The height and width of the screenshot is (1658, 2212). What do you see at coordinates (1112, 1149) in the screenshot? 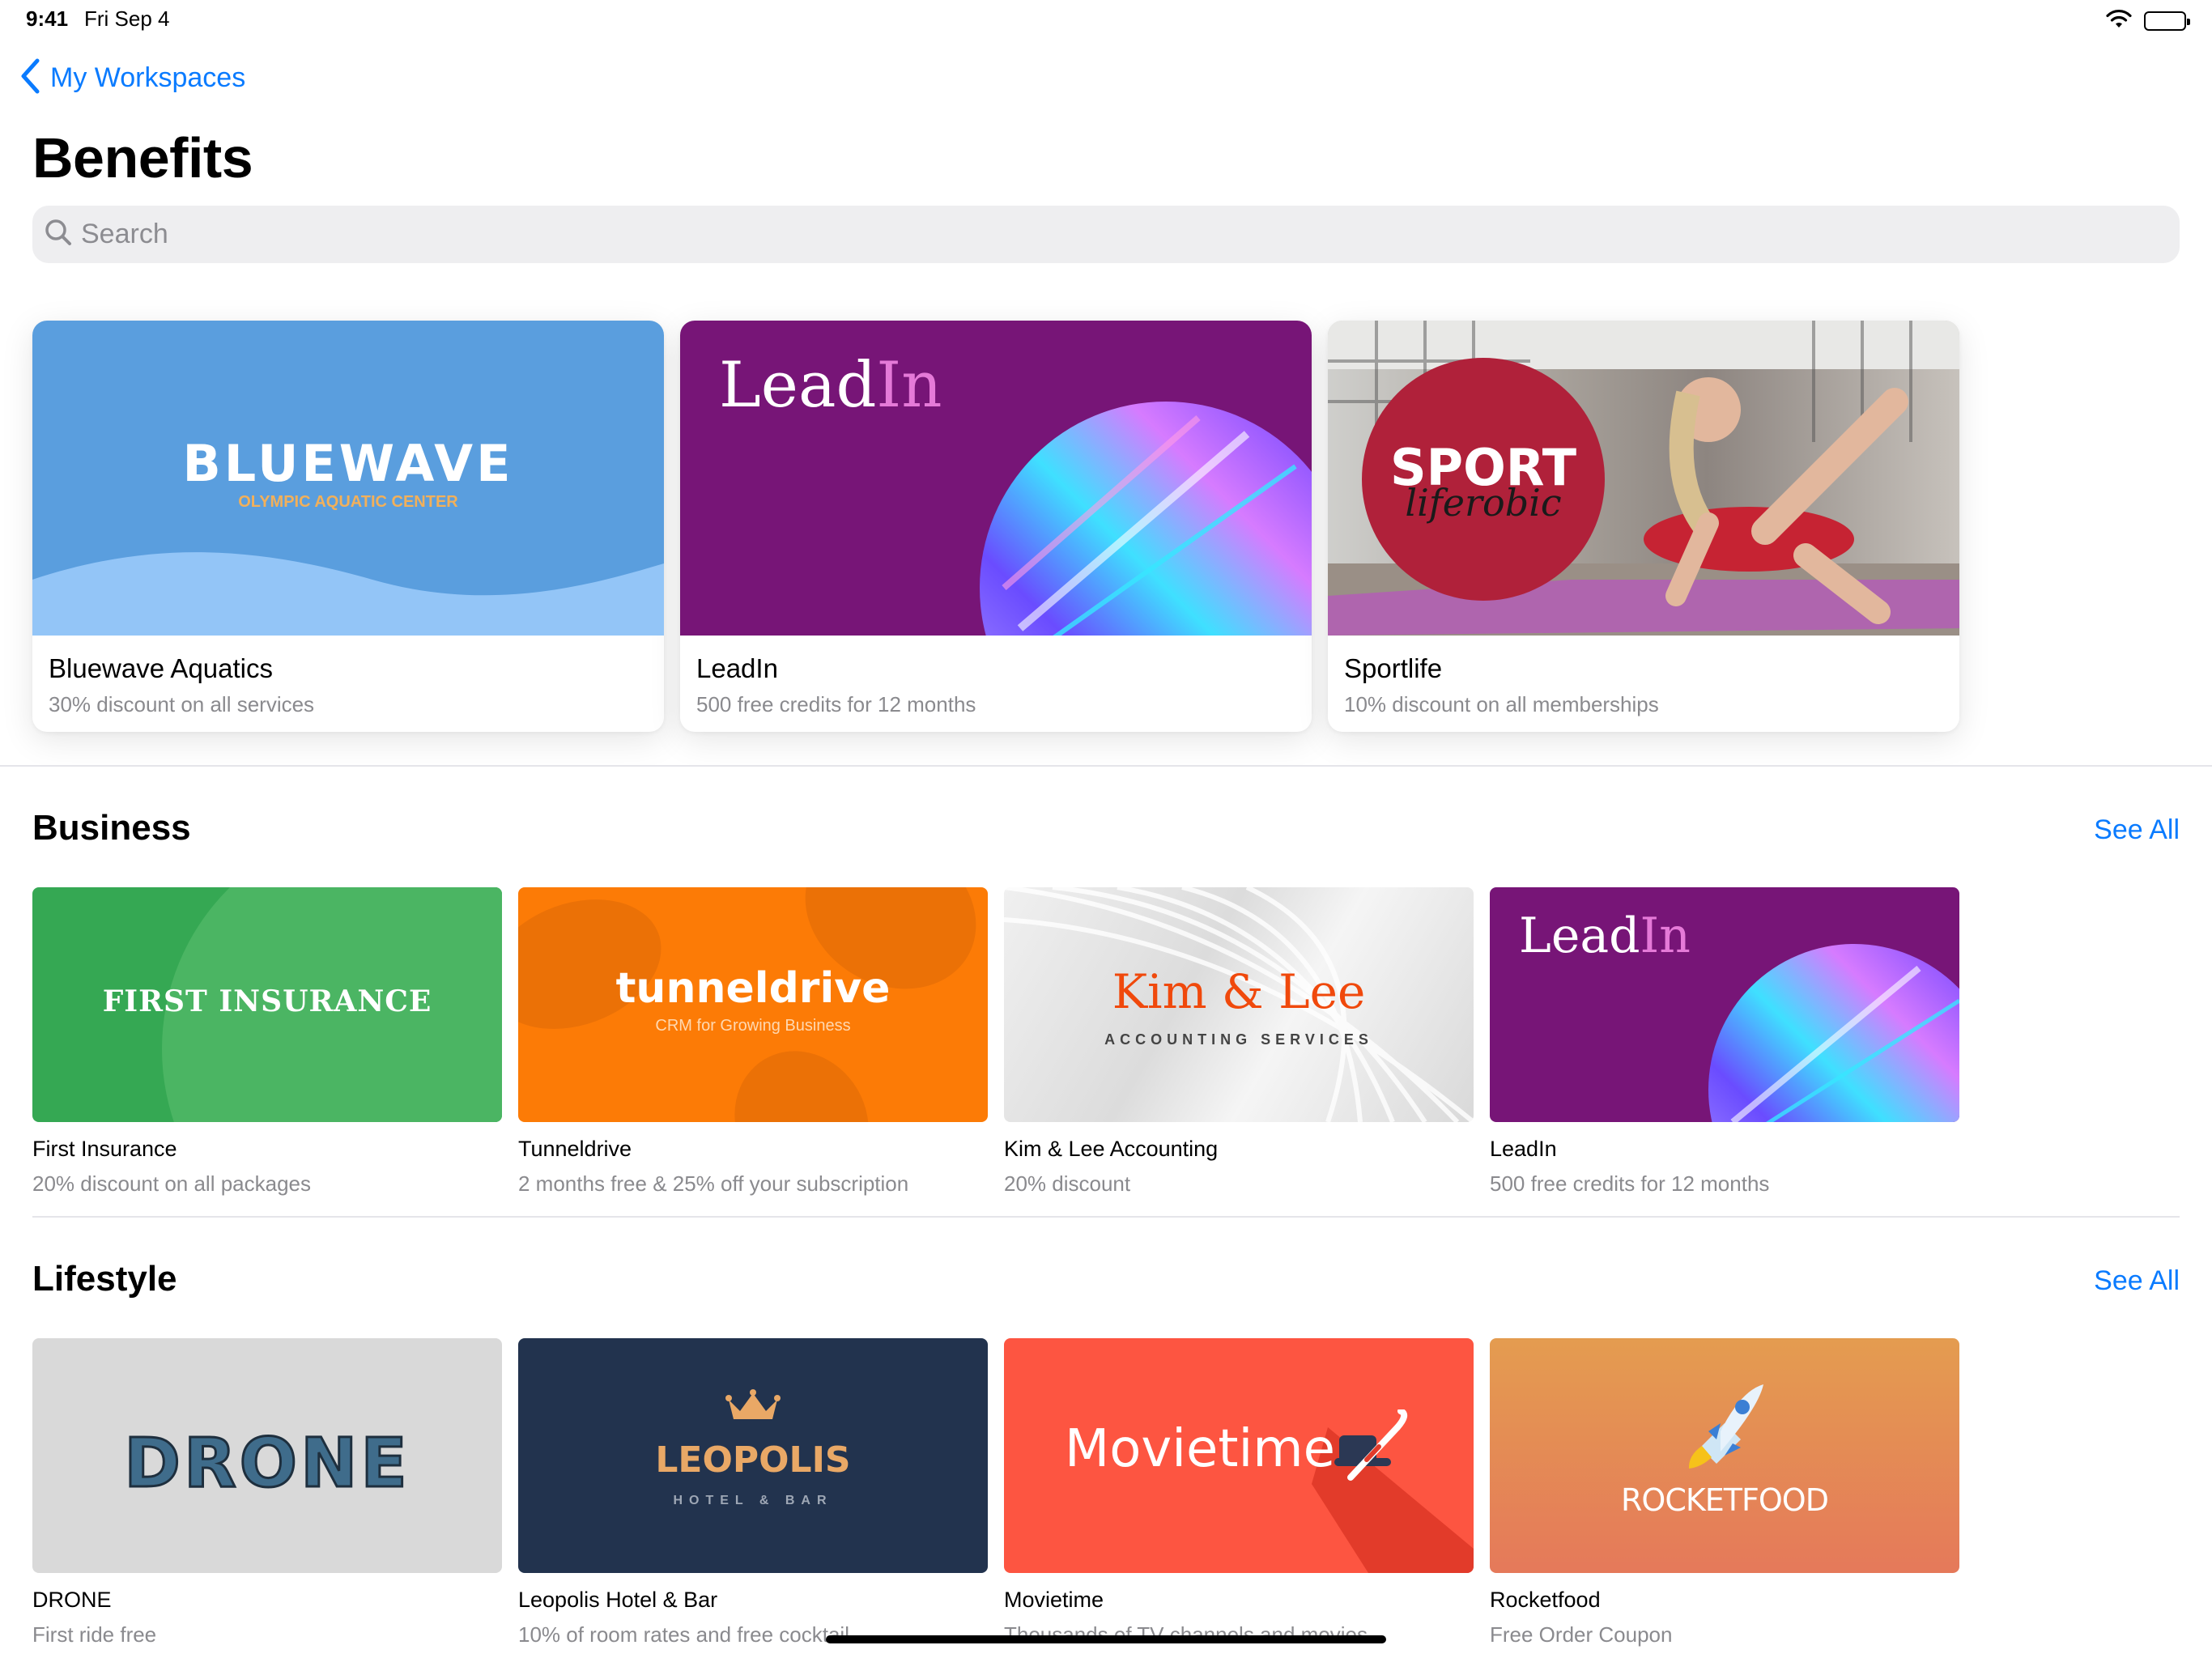
I see `card-title: Kim & Lee Accounting` at bounding box center [1112, 1149].